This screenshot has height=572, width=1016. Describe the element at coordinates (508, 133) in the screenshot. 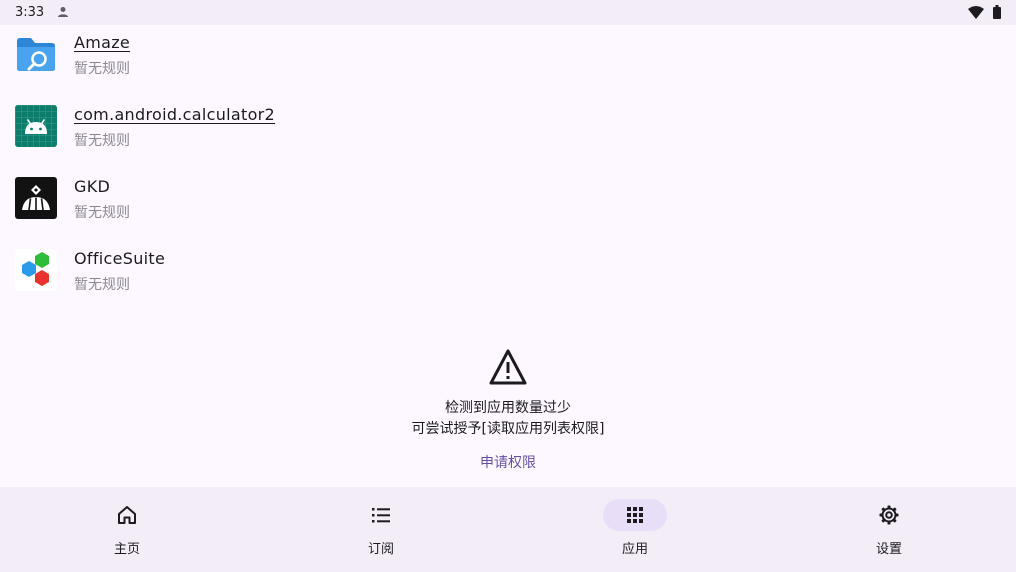

I see `app-item-calculator2: com.android.calculator2 暂无规则` at that location.